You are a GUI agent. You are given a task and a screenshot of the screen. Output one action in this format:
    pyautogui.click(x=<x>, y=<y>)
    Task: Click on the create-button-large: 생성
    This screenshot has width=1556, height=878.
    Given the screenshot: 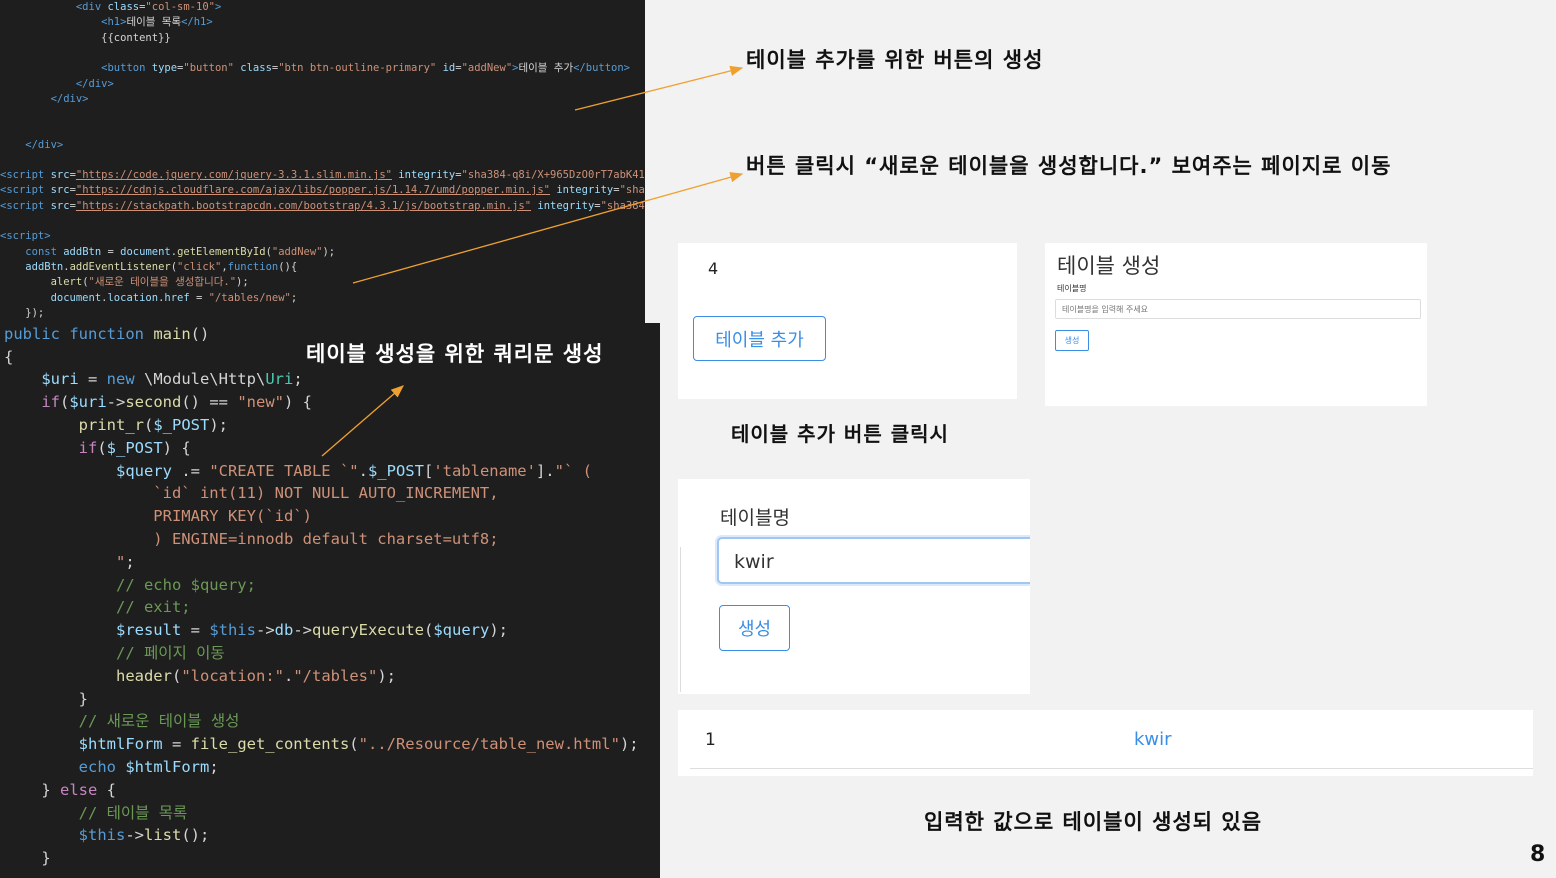 What is the action you would take?
    pyautogui.click(x=754, y=628)
    